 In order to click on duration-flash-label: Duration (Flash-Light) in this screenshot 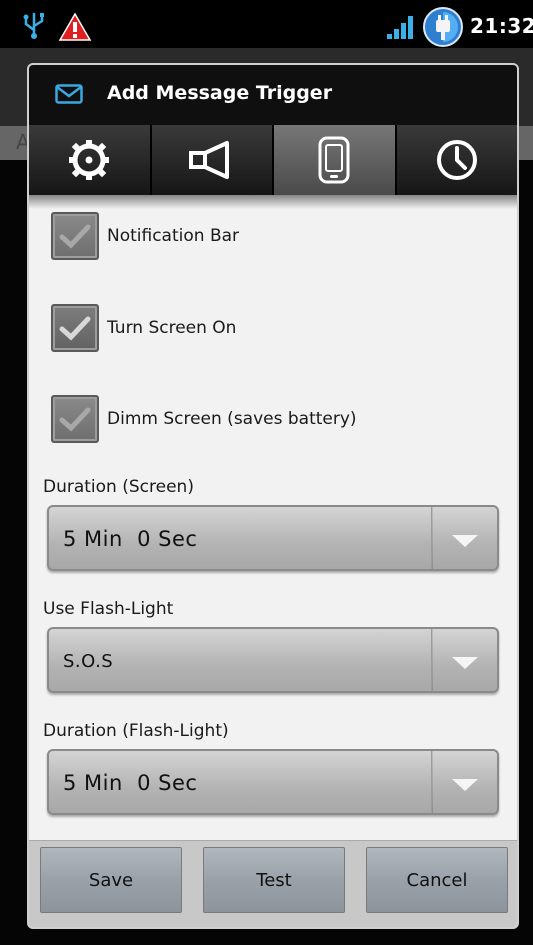, I will do `click(136, 731)`.